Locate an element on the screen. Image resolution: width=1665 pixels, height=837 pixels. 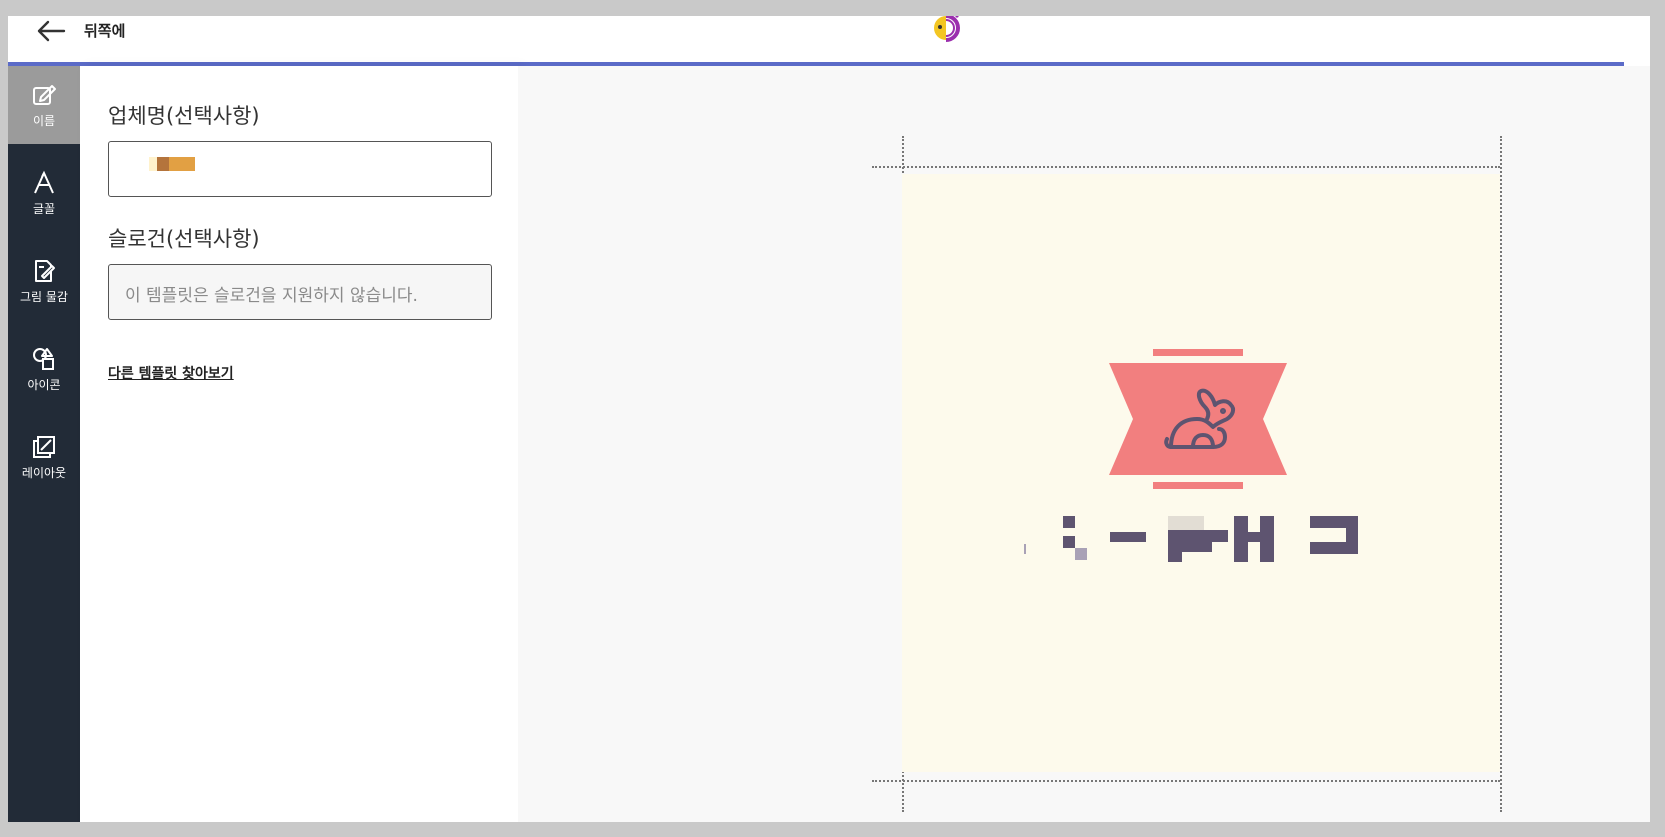
guide-line-bottom is located at coordinates (1186, 781).